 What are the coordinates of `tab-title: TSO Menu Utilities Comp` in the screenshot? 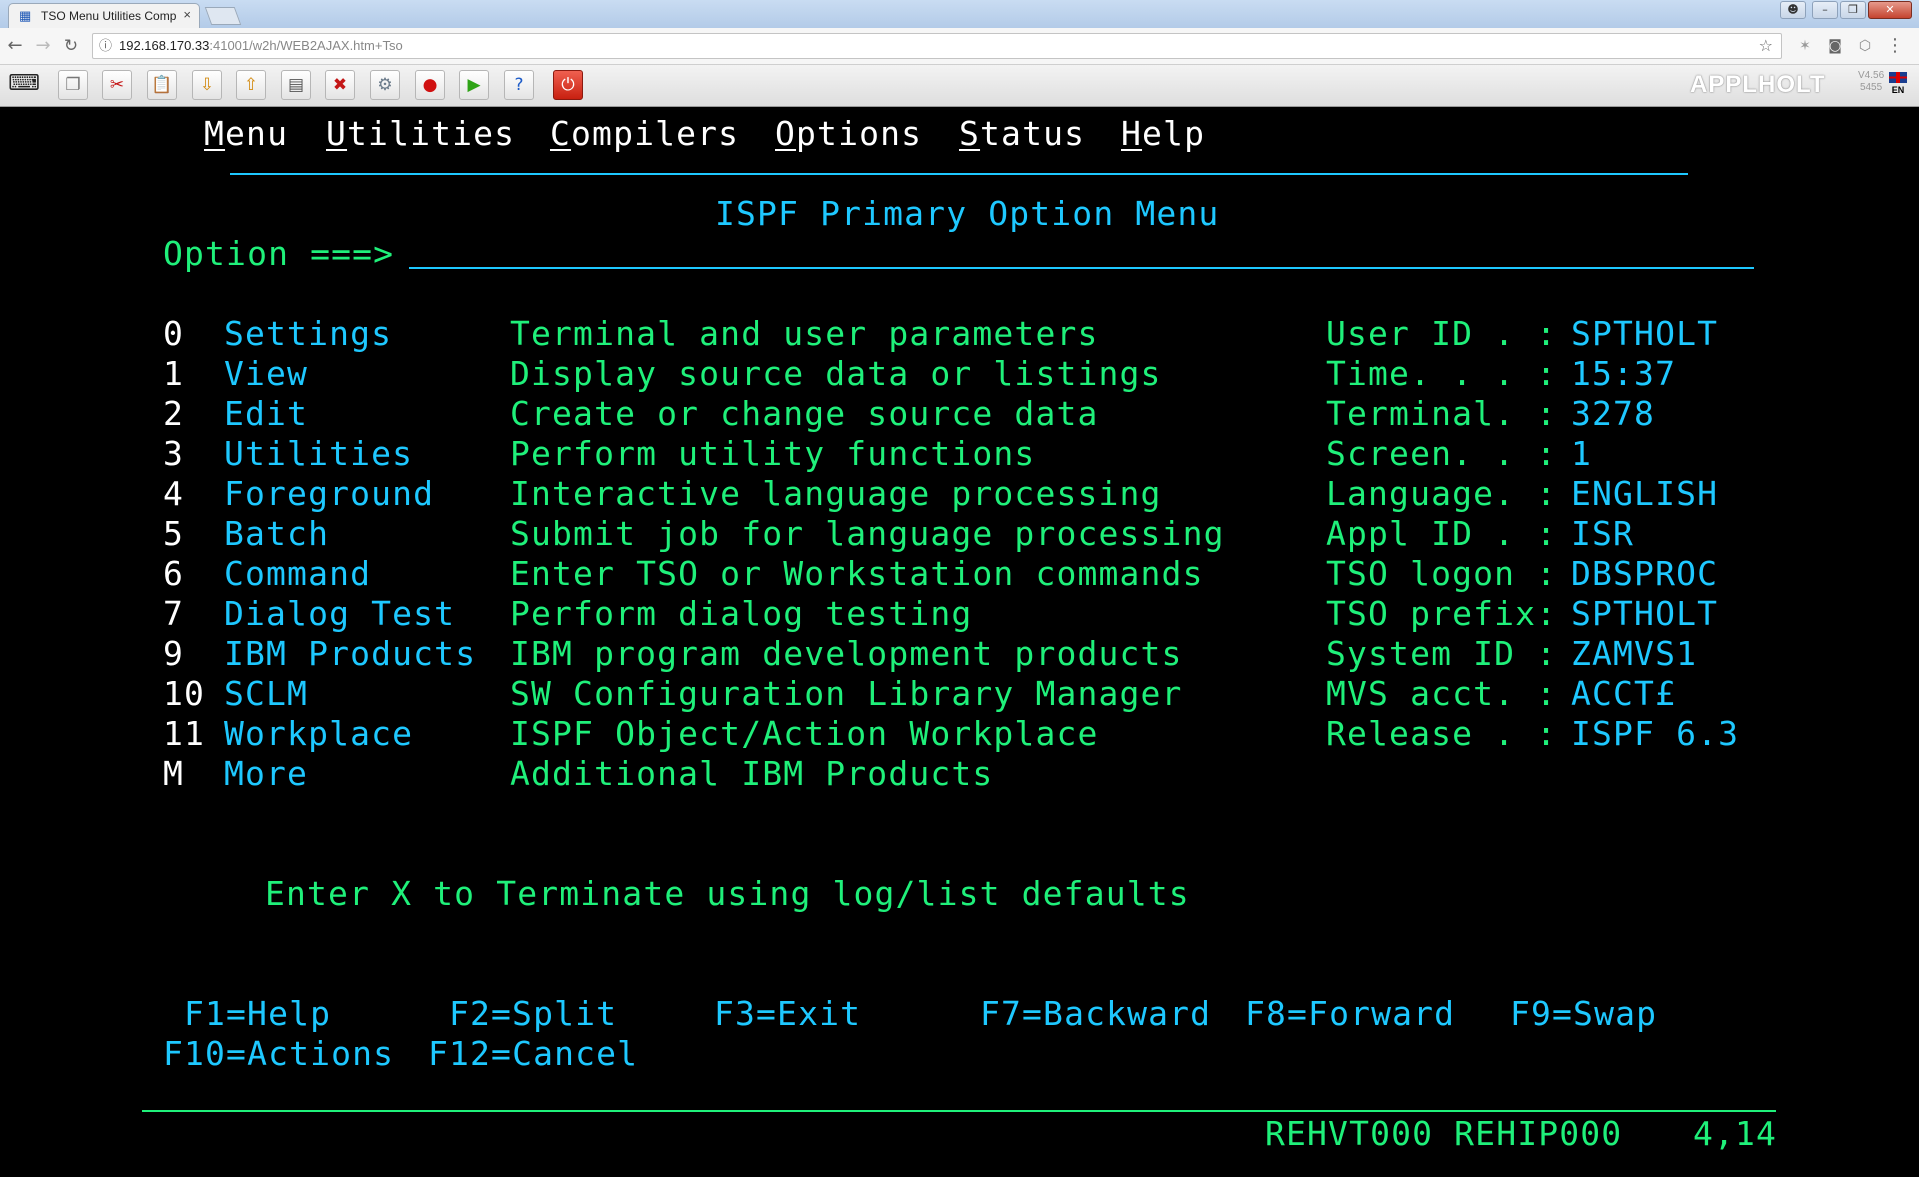 It's located at (109, 16).